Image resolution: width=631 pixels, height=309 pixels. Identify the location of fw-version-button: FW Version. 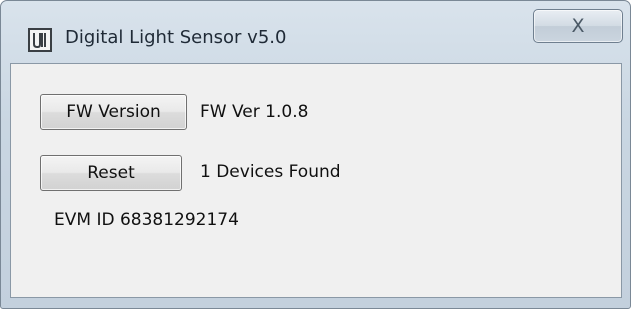
(113, 112).